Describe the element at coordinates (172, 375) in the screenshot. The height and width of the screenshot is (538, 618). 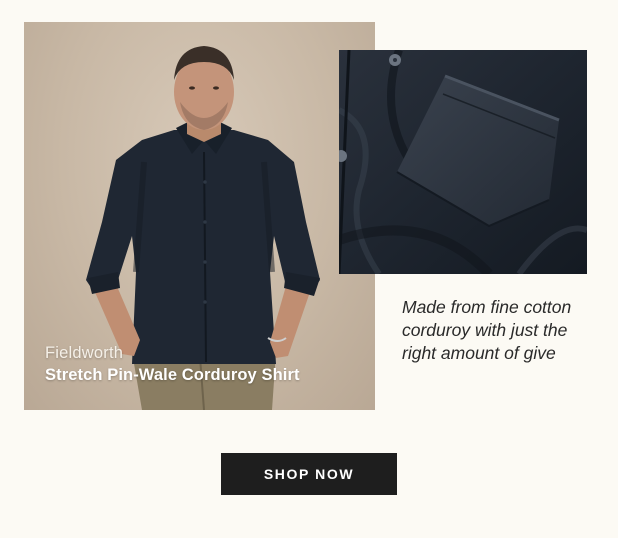
I see `product-name: Stretch Pin-Wale Corduroy Shirt` at that location.